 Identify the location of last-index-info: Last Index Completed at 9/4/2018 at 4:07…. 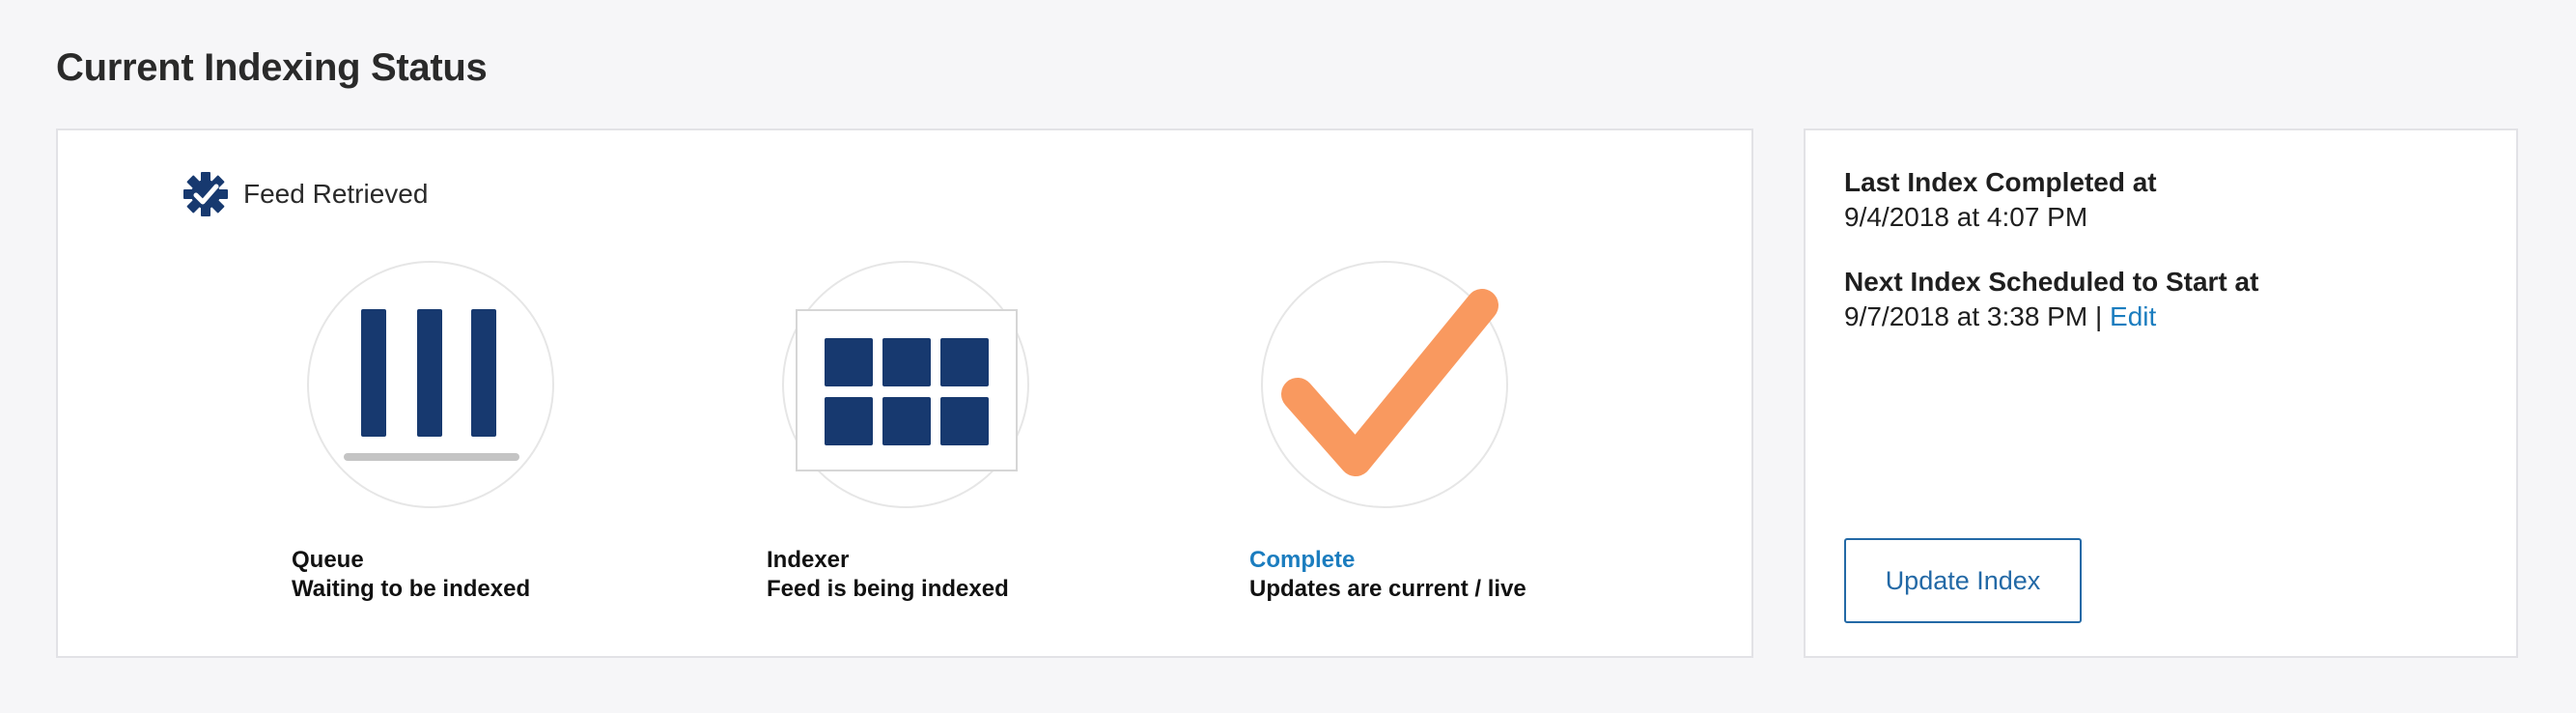
(2001, 200).